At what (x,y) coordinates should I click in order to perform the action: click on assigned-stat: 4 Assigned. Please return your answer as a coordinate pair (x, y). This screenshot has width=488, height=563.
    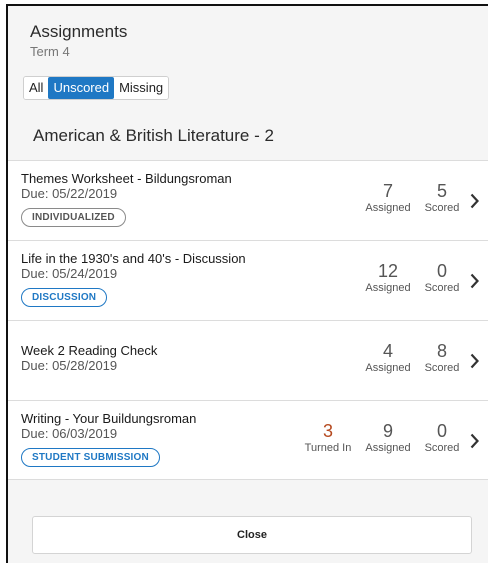
    Looking at the image, I should click on (388, 357).